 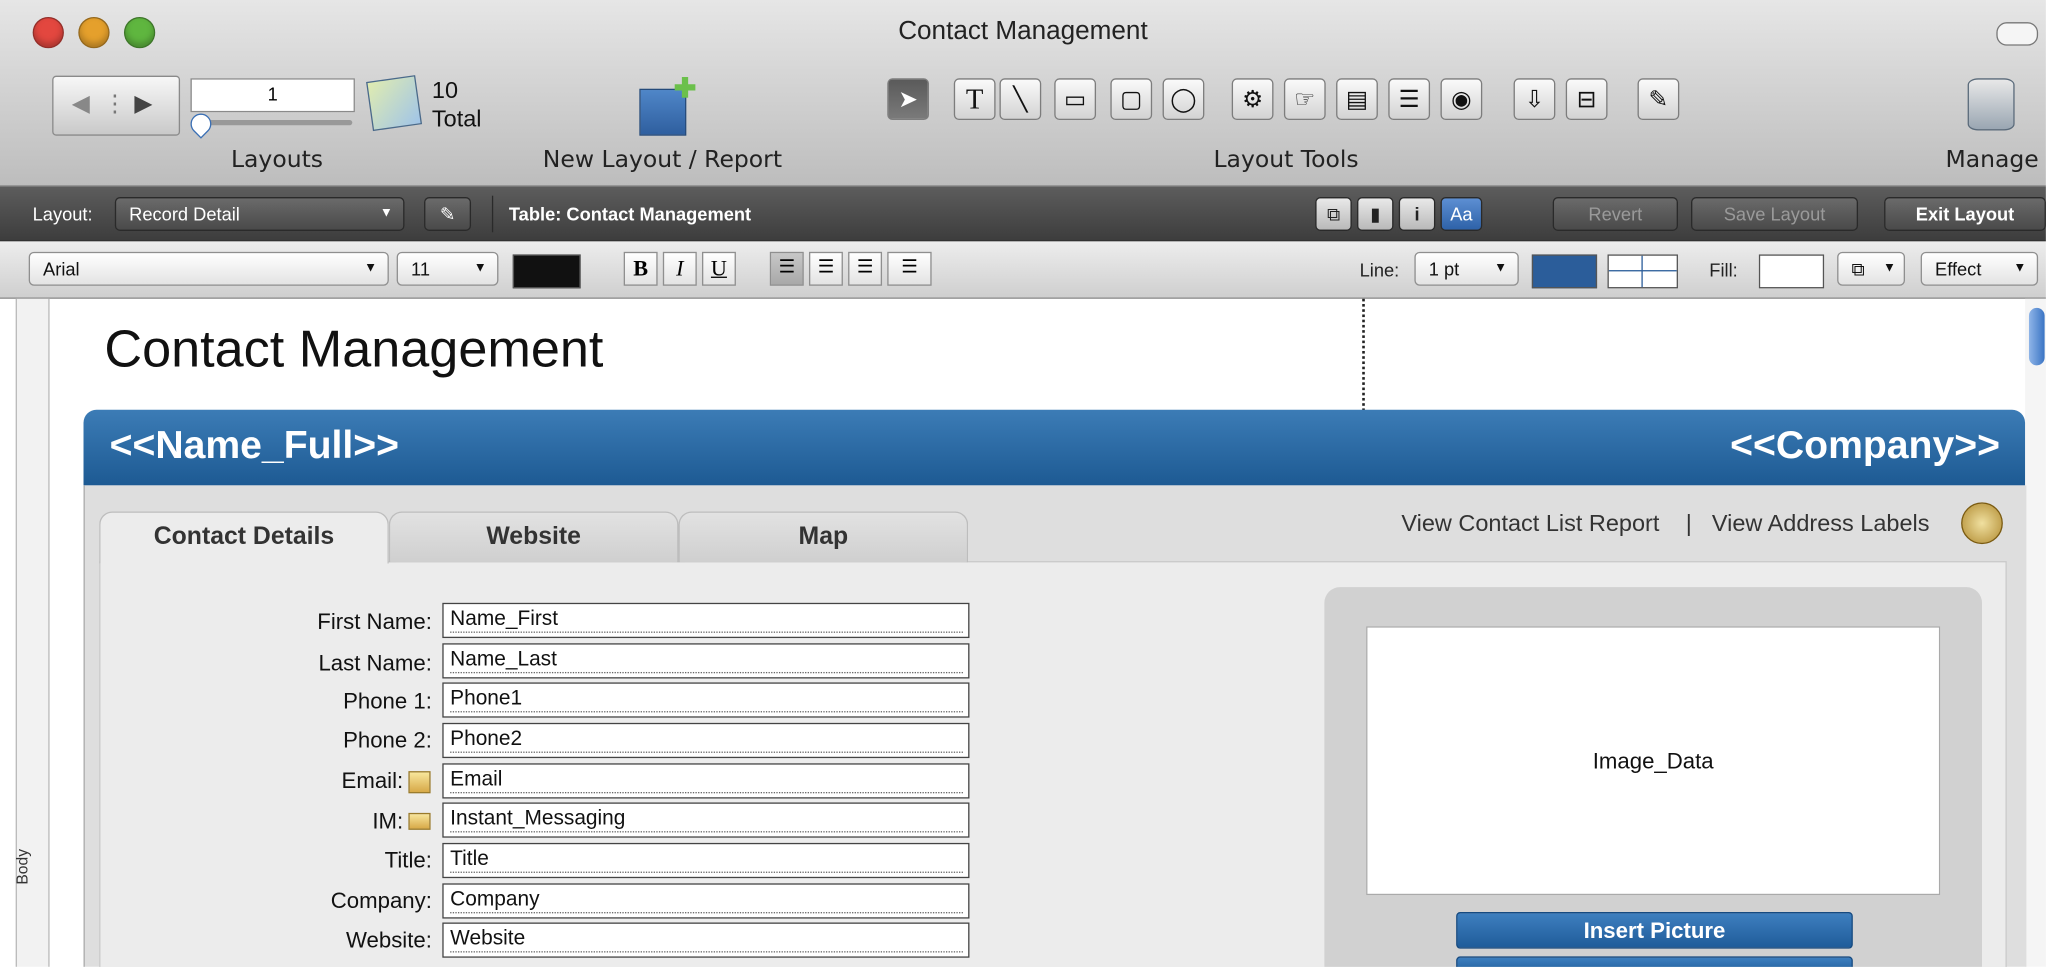 I want to click on line-pattern-vline, so click(x=1642, y=271).